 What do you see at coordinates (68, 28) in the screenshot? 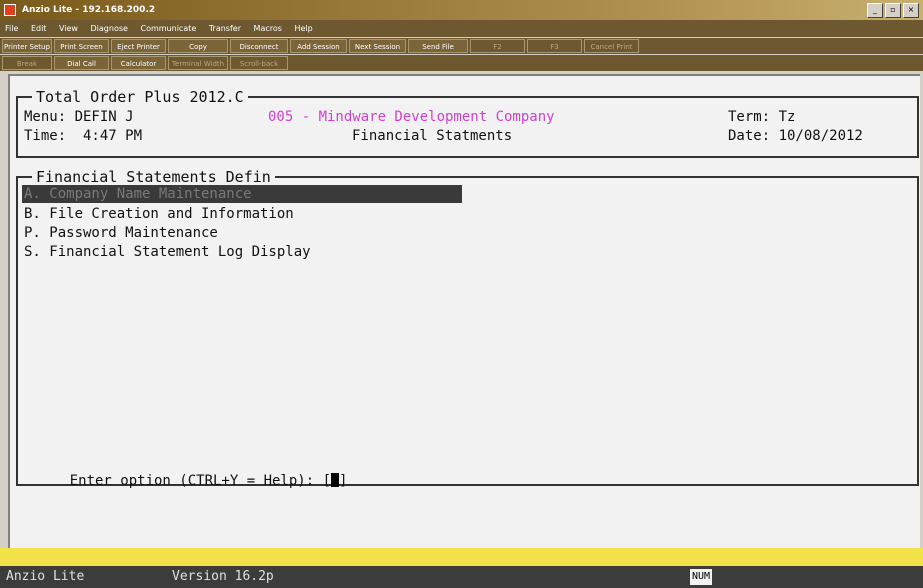
I see `menu-view: View` at bounding box center [68, 28].